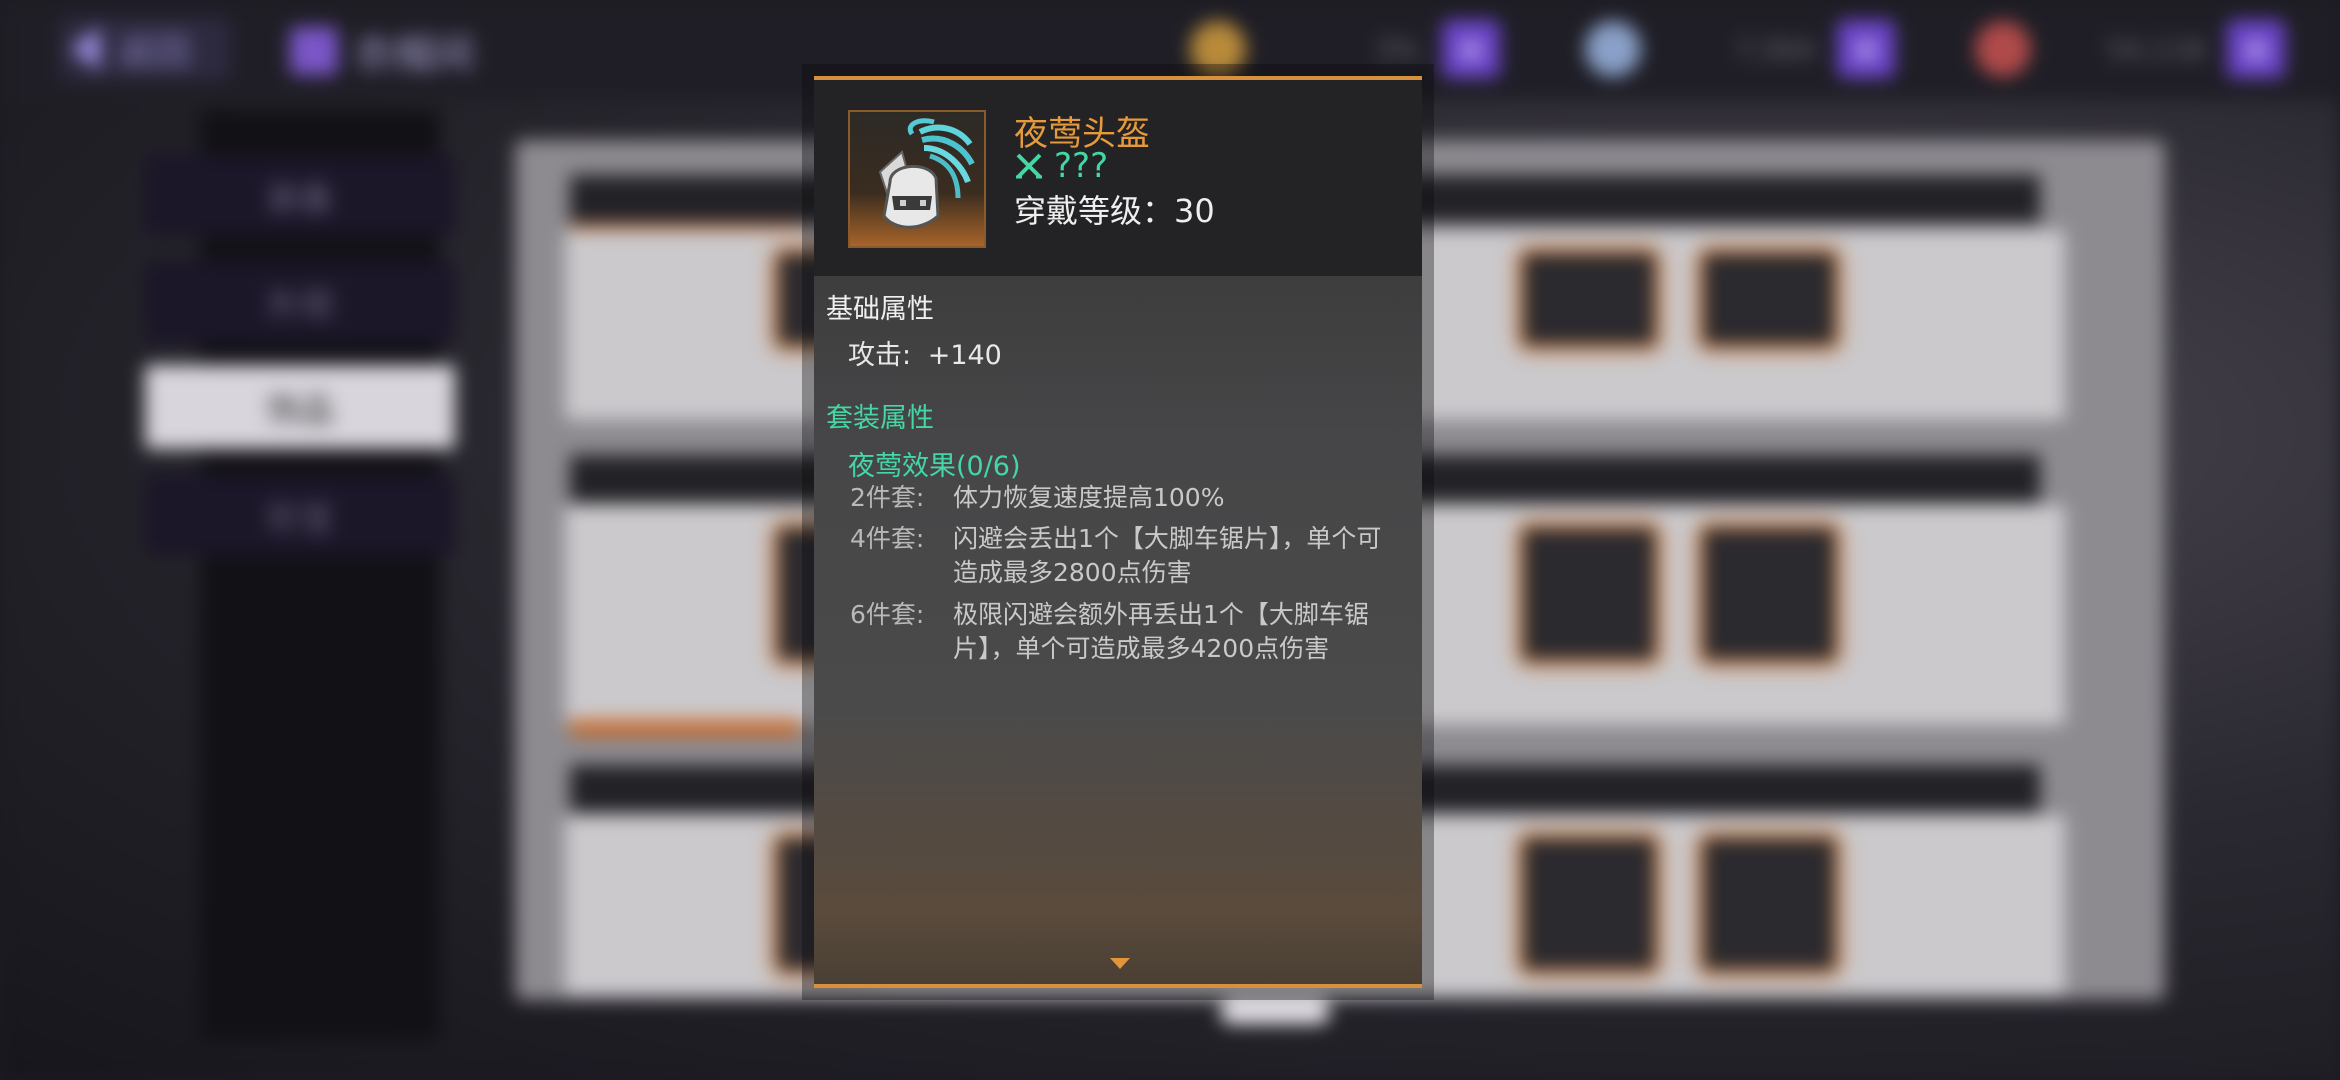 The image size is (2340, 1080). Describe the element at coordinates (1471, 49) in the screenshot. I see `add-gold-button: +` at that location.